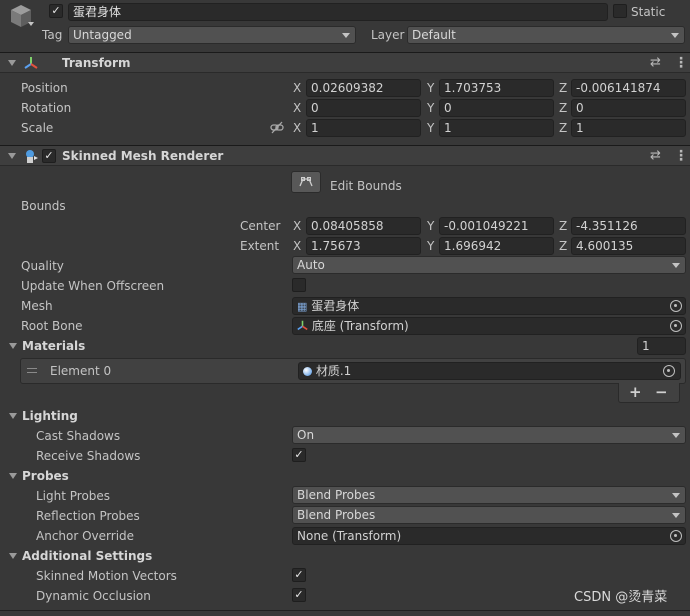 This screenshot has height=616, width=690. I want to click on extent-x-label: X, so click(297, 246).